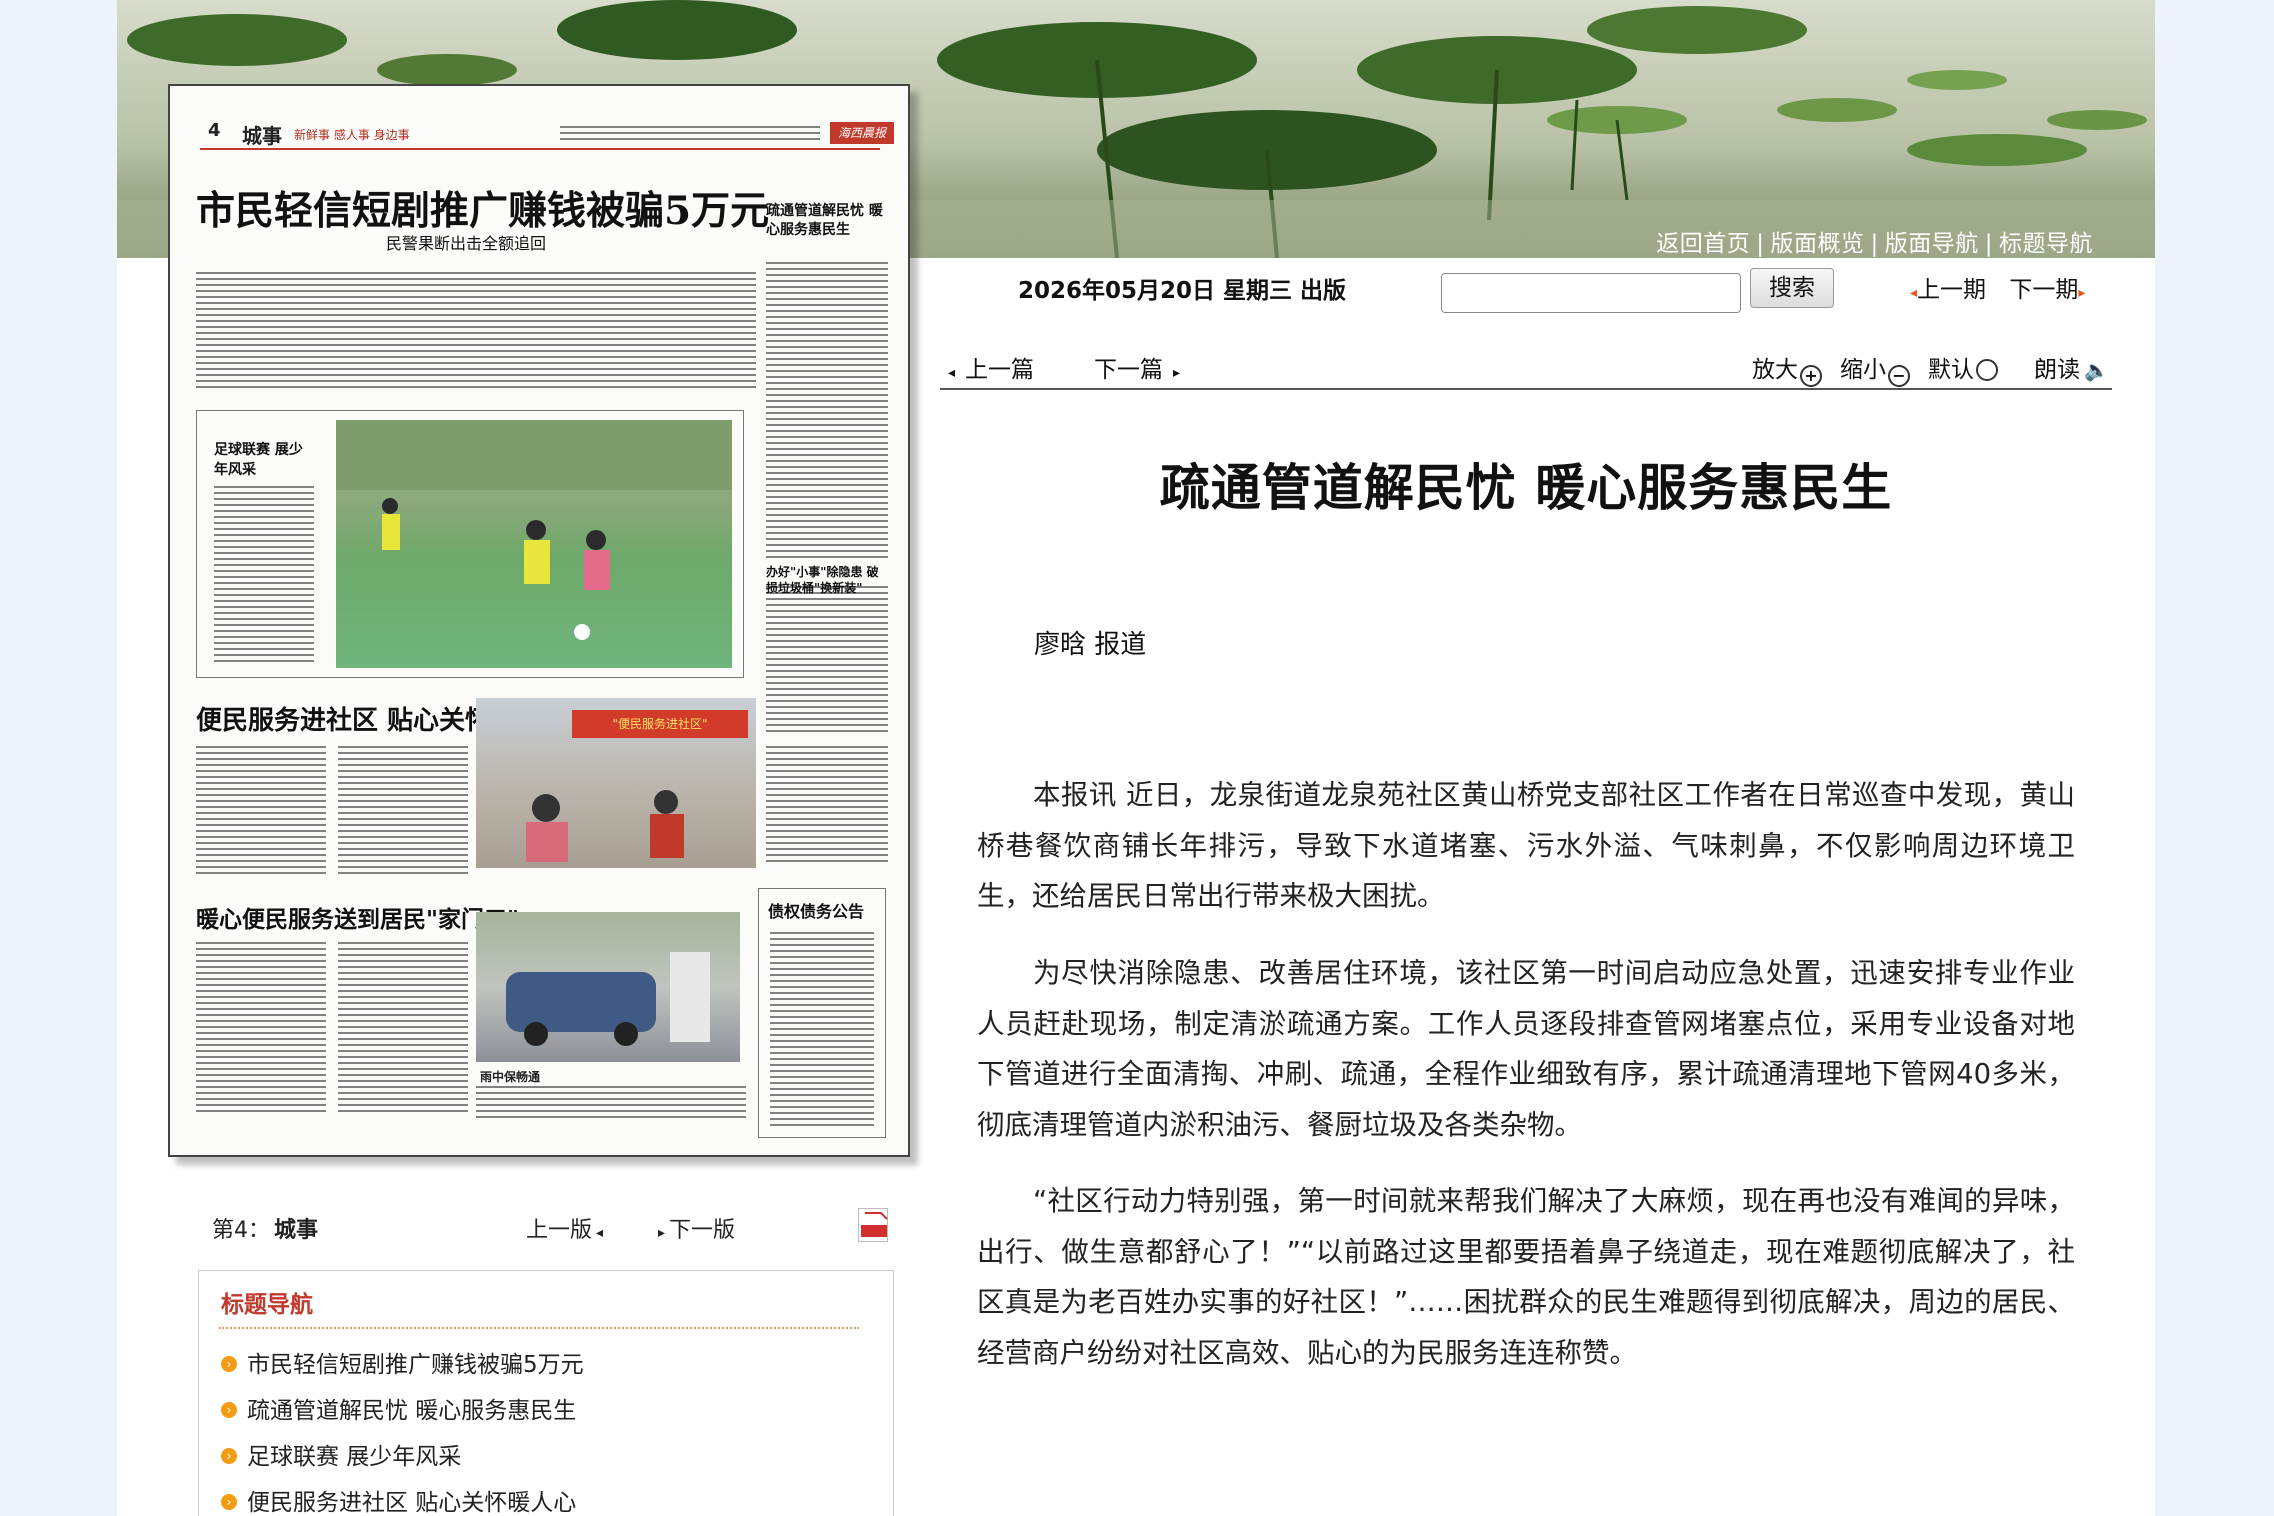  What do you see at coordinates (296, 1230) in the screenshot?
I see `current-page-name: 城事` at bounding box center [296, 1230].